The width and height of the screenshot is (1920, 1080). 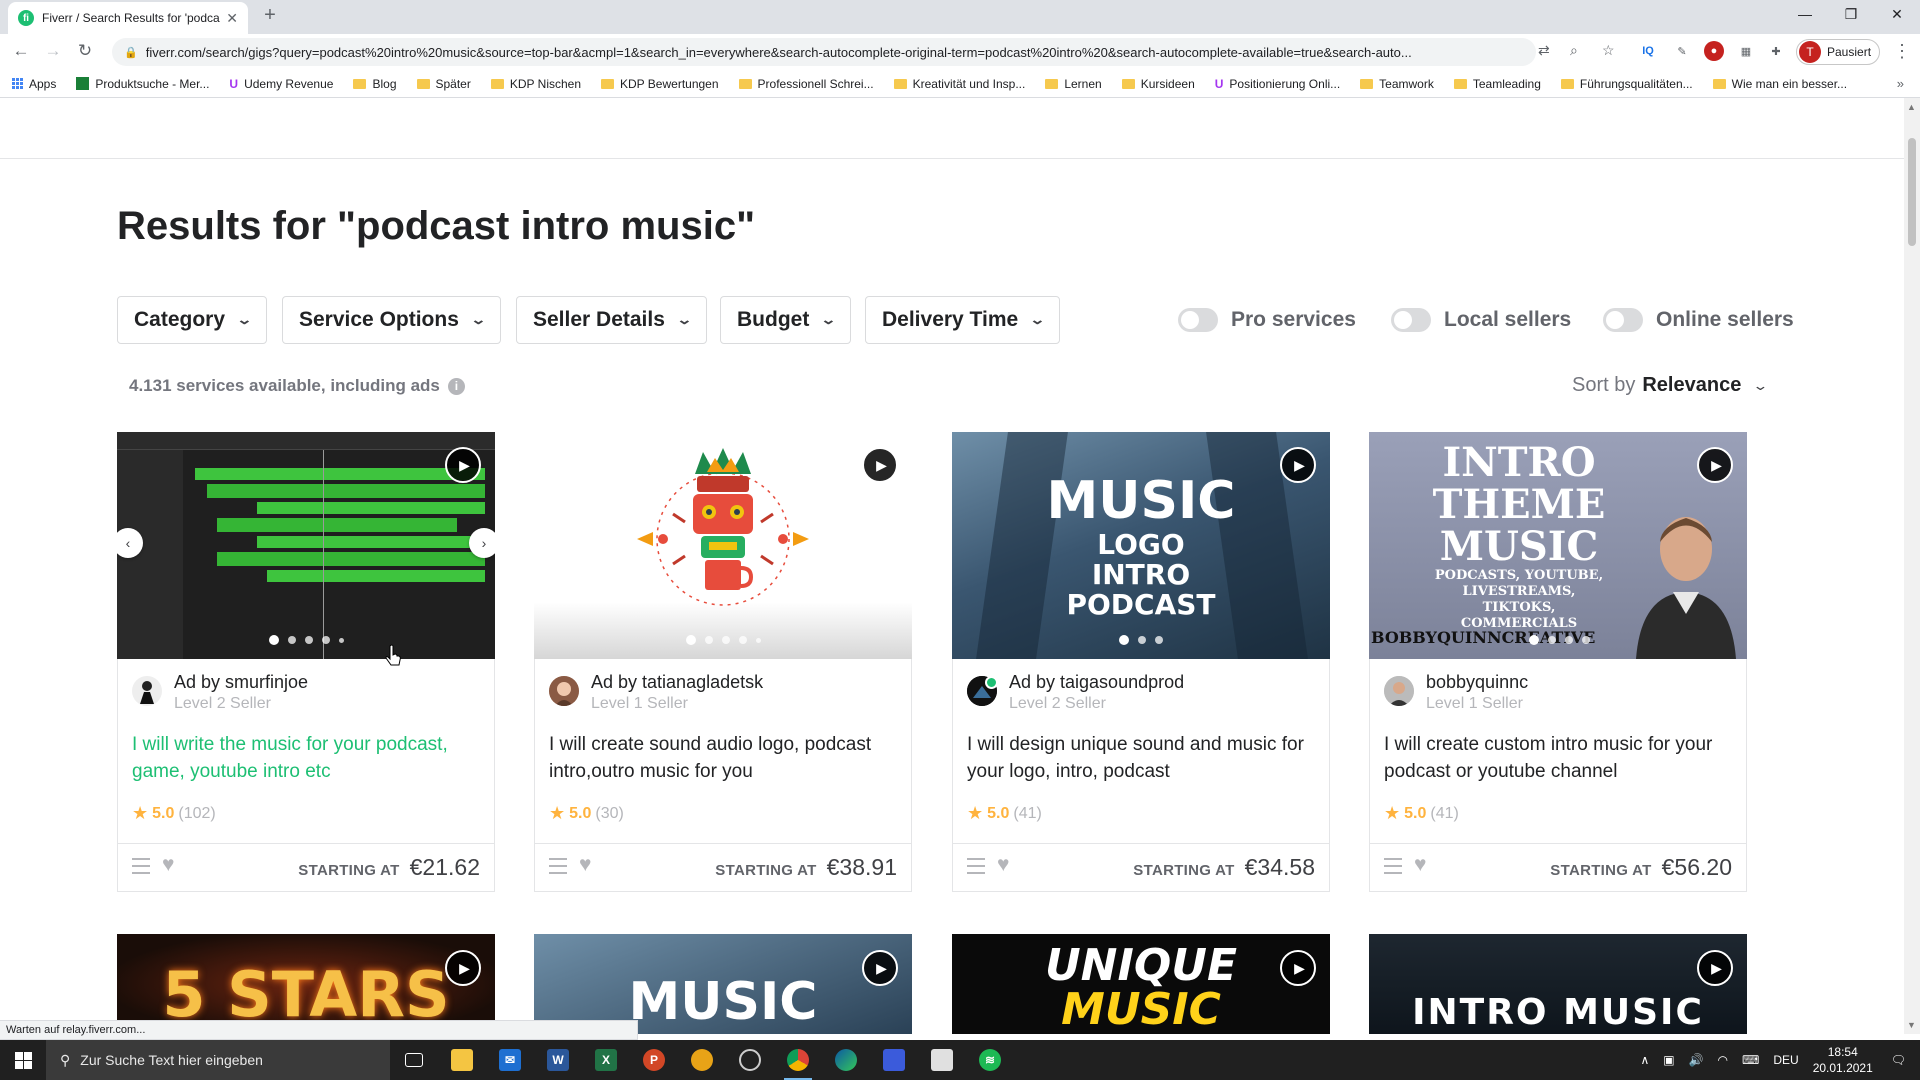 I want to click on bookmark-item: U Udemy Revenue, so click(x=281, y=84).